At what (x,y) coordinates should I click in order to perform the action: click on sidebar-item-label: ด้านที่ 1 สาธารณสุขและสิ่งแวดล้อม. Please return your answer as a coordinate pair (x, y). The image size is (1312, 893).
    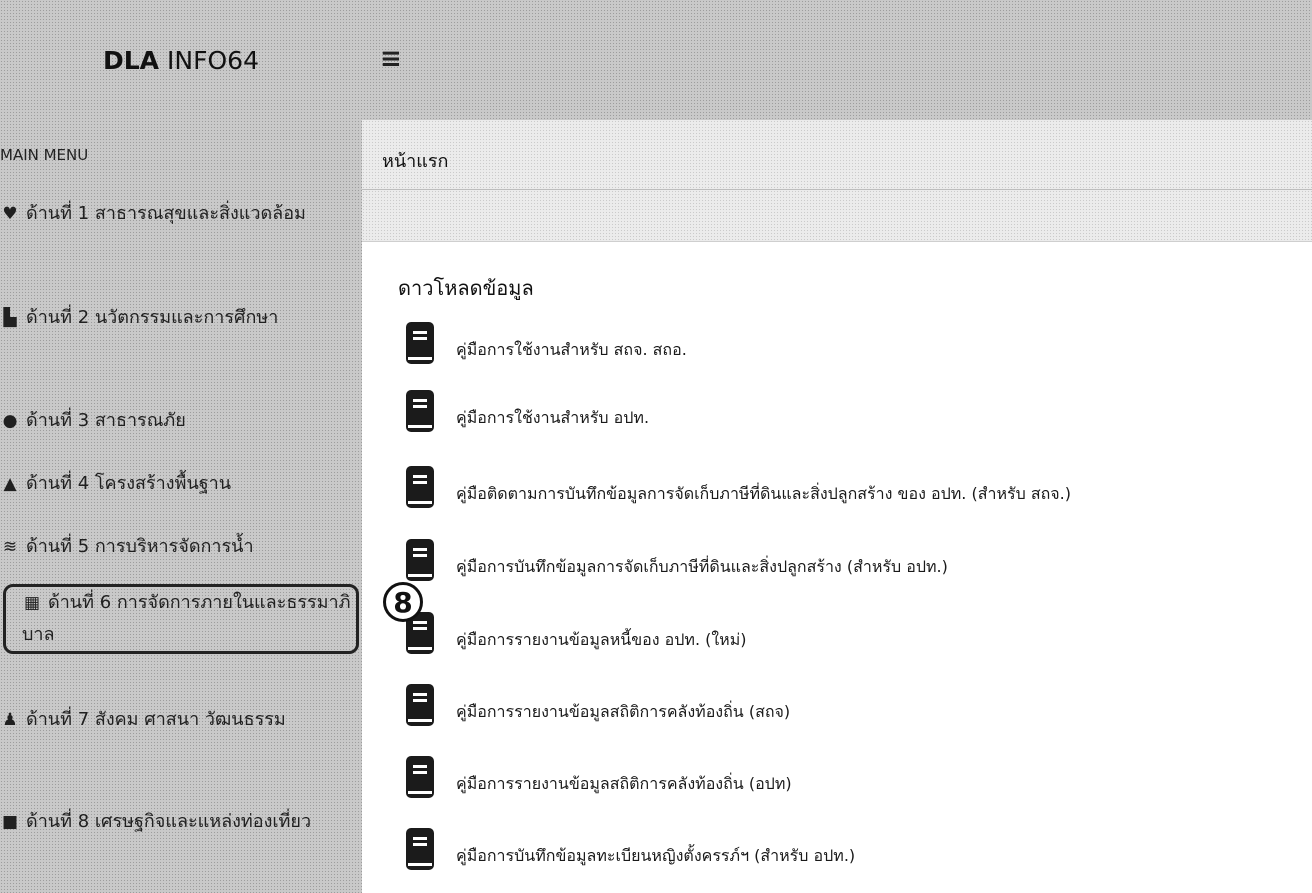
    Looking at the image, I should click on (166, 213).